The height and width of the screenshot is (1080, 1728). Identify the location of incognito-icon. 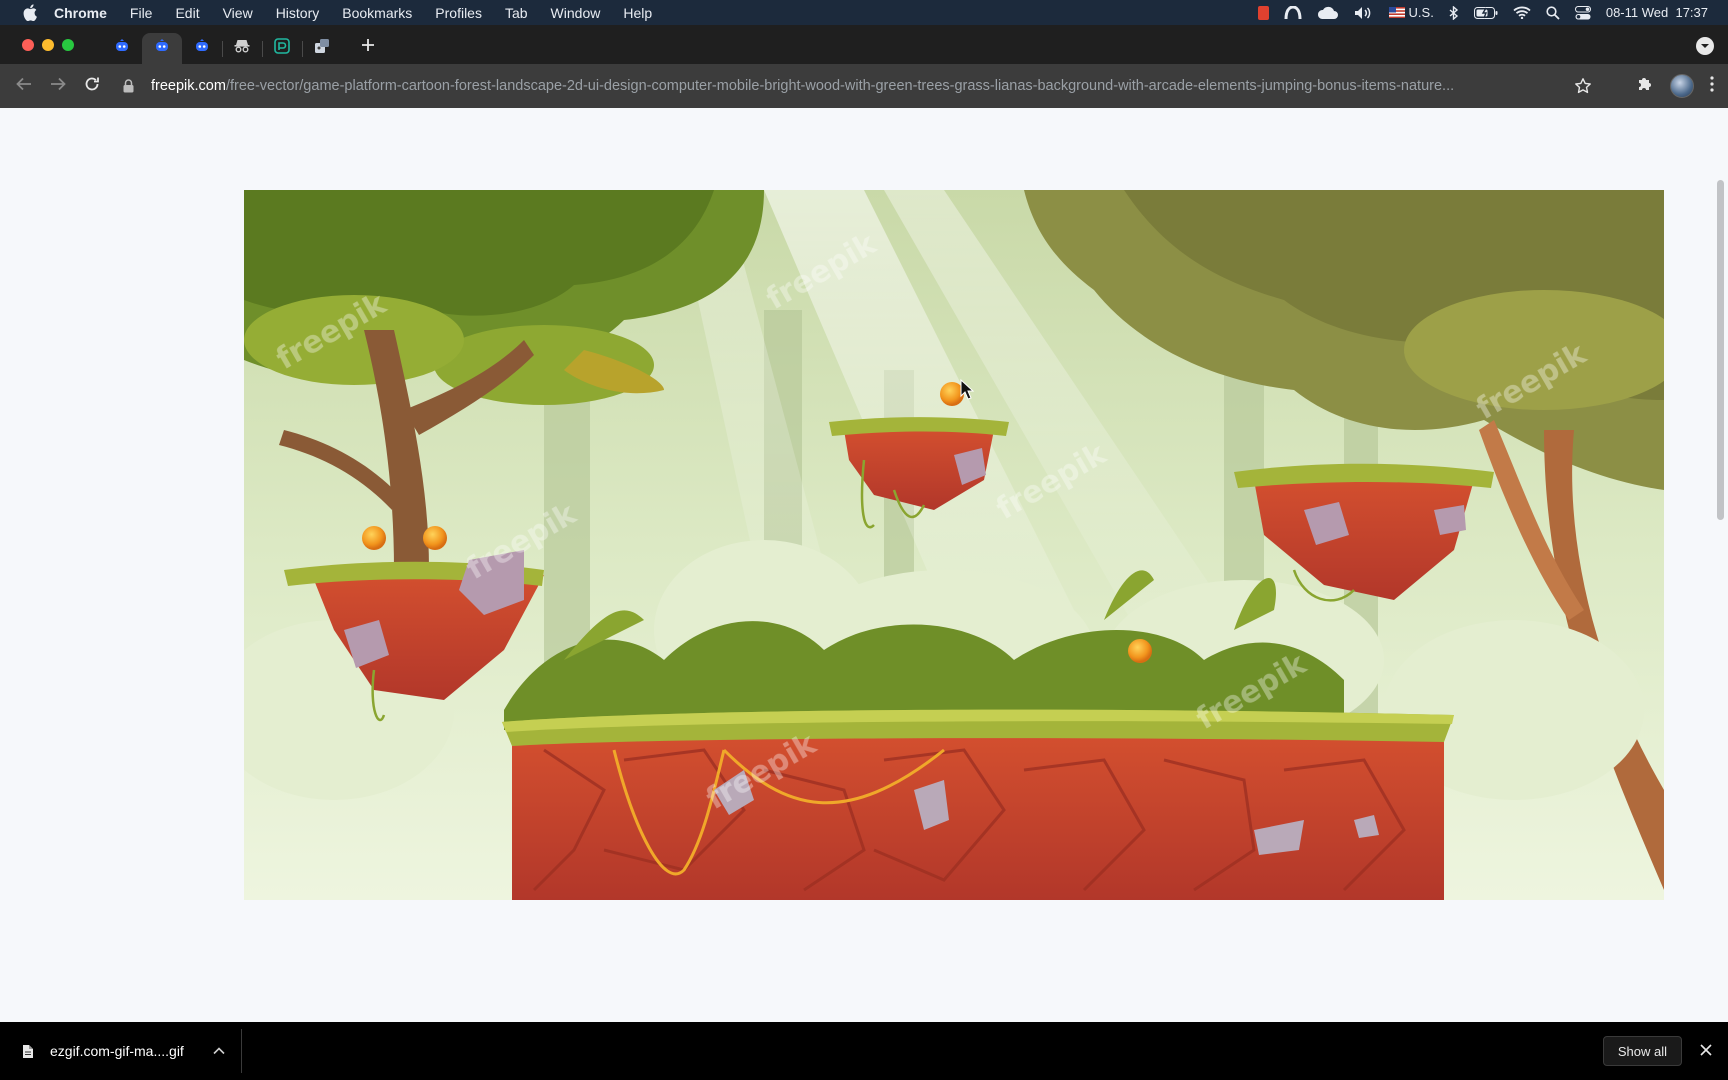
(242, 48).